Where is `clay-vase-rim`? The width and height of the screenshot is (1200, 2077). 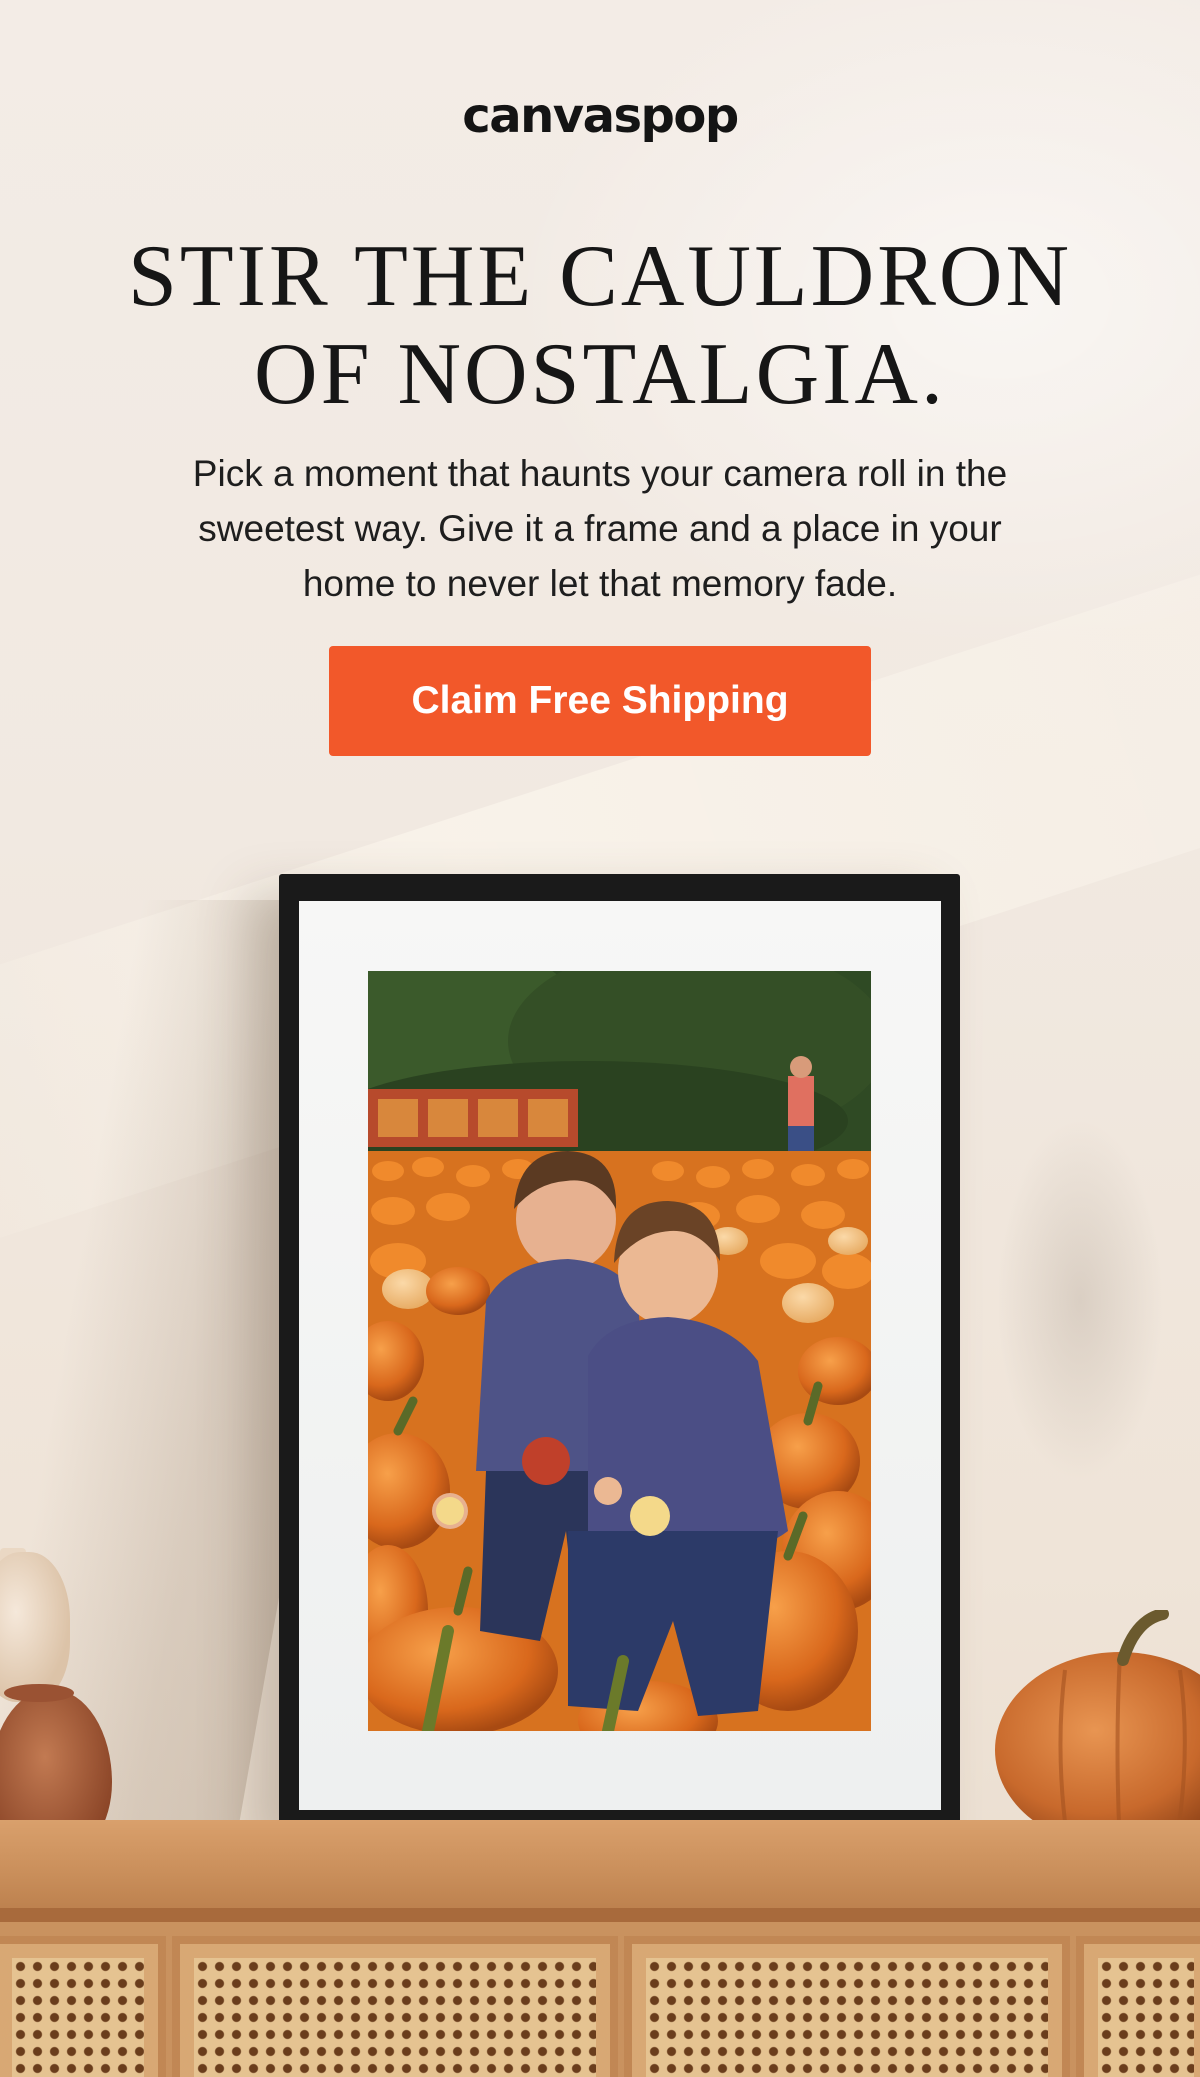 clay-vase-rim is located at coordinates (39, 1693).